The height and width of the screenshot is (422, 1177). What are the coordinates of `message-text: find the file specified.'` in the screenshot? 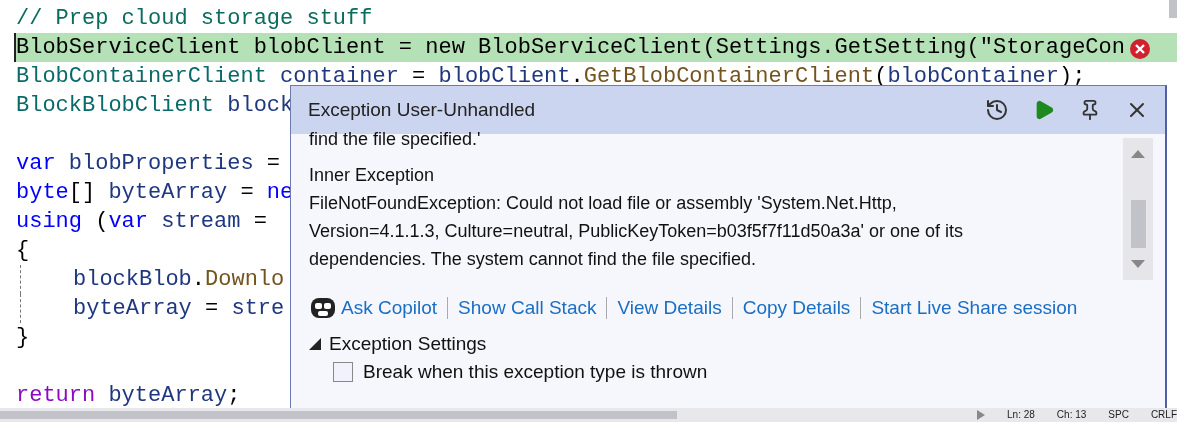 It's located at (395, 141).